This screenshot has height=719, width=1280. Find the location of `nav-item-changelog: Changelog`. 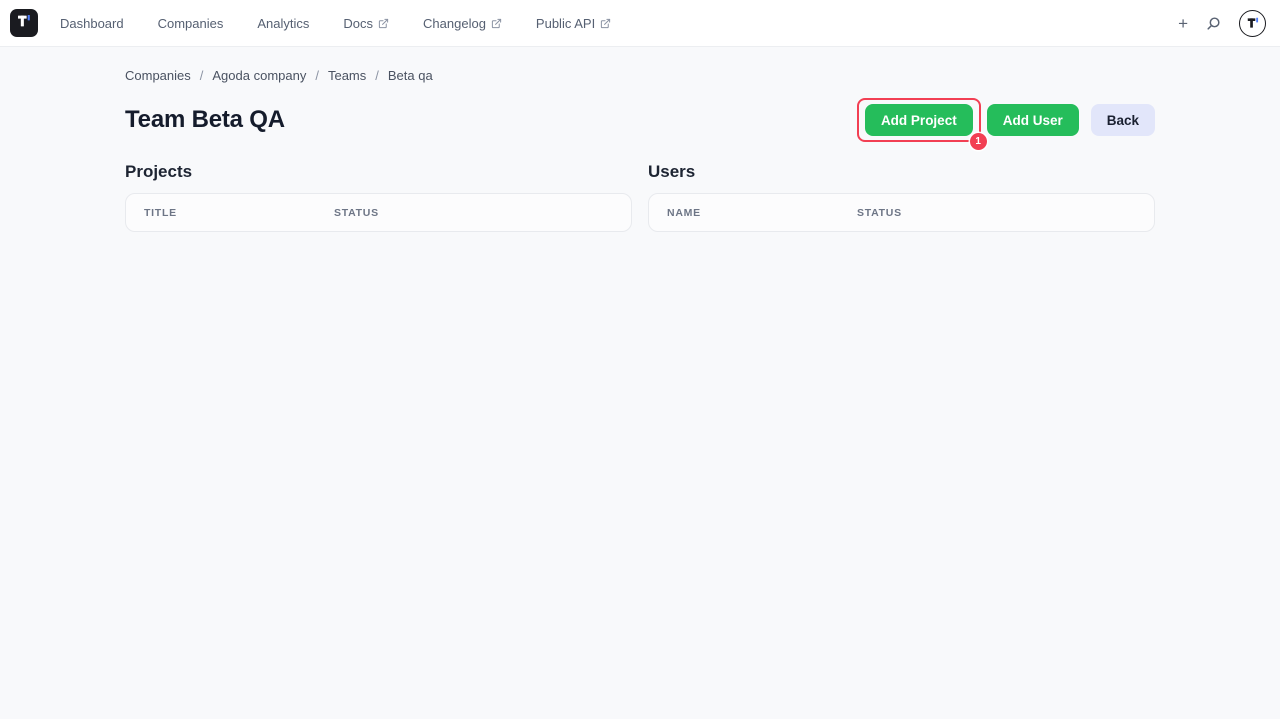

nav-item-changelog: Changelog is located at coordinates (462, 23).